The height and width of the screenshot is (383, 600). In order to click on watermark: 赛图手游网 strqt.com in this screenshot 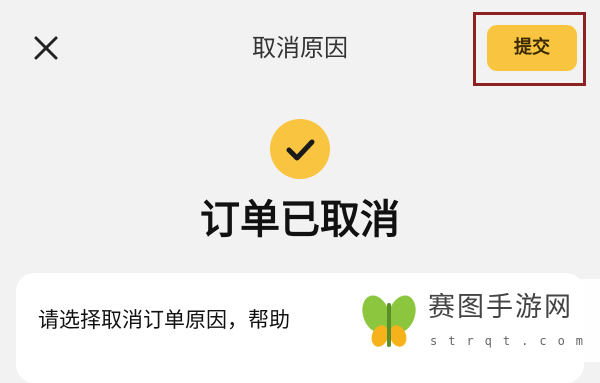, I will do `click(476, 320)`.